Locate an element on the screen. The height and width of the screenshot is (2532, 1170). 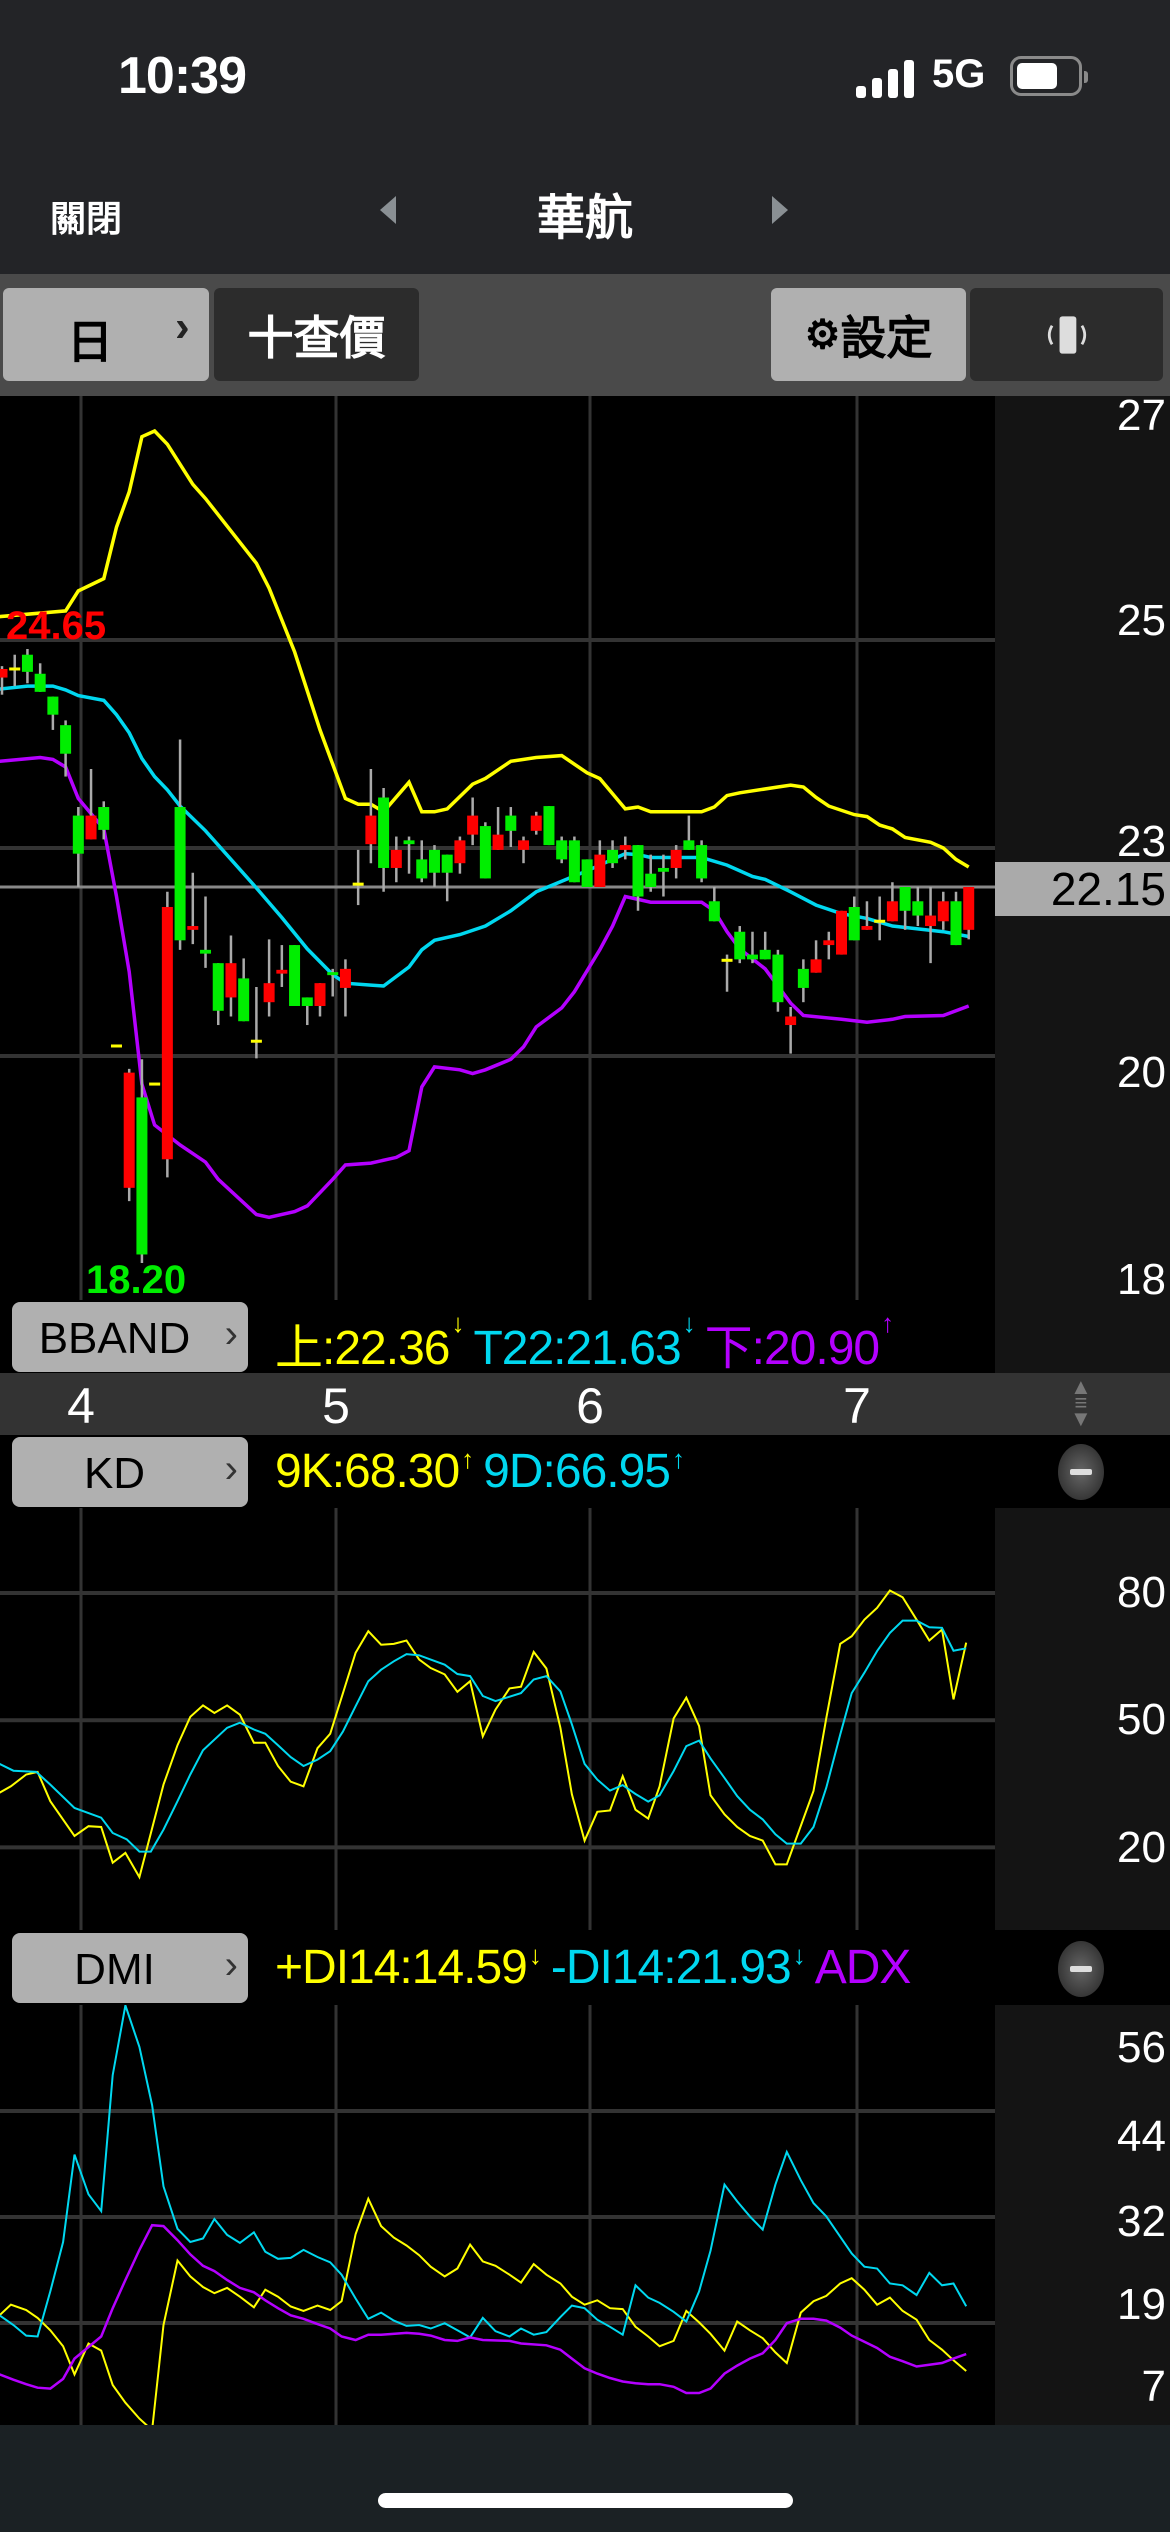
settings-label: 設定 is located at coordinates (886, 337).